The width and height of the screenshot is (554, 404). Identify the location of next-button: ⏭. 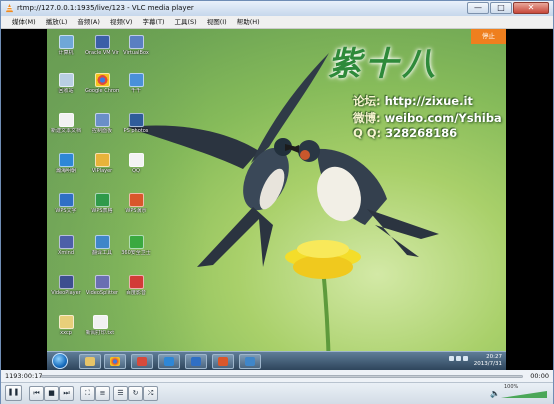
(66, 393).